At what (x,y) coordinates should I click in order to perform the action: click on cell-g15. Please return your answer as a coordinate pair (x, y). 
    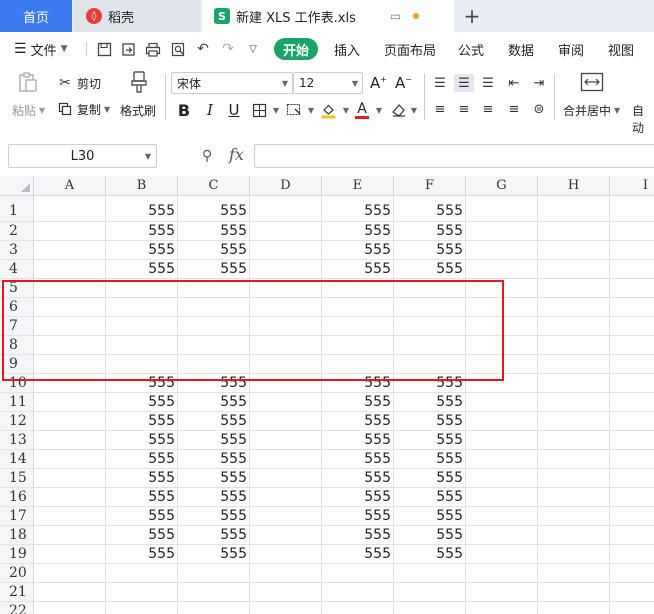
    Looking at the image, I should click on (502, 478).